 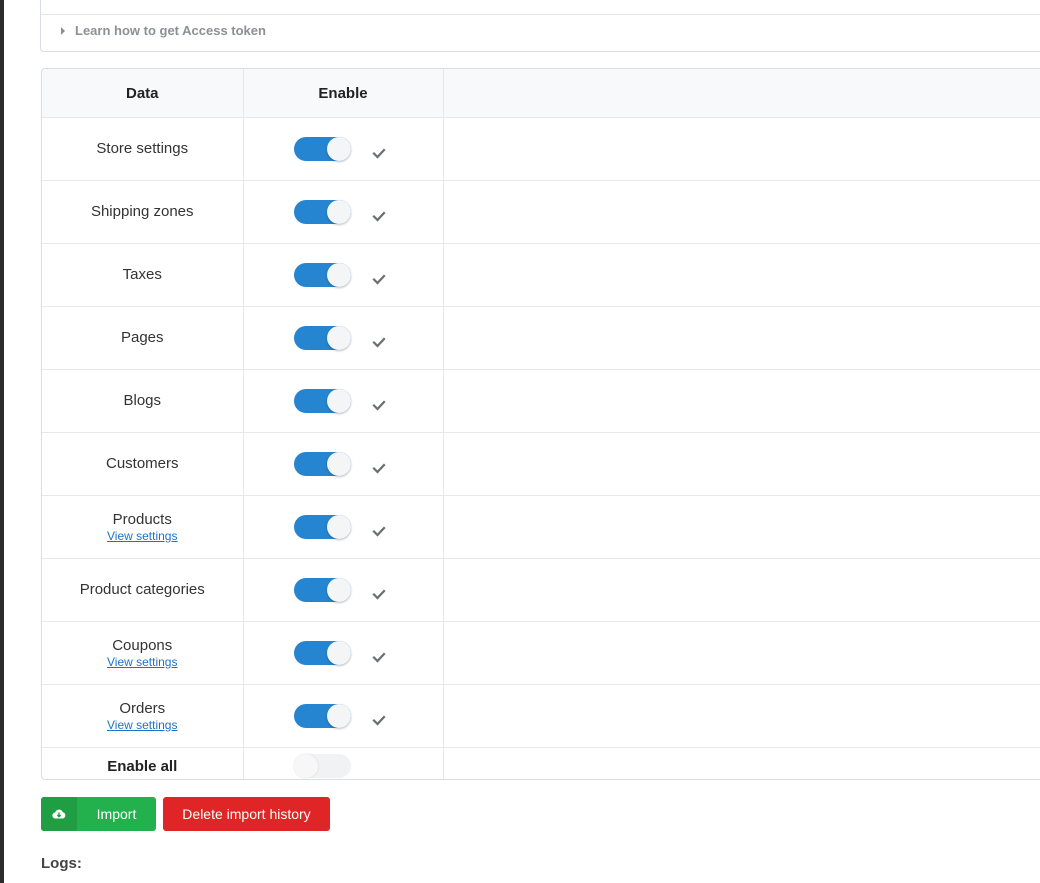 I want to click on data-cell: Shipping zones, so click(x=143, y=212).